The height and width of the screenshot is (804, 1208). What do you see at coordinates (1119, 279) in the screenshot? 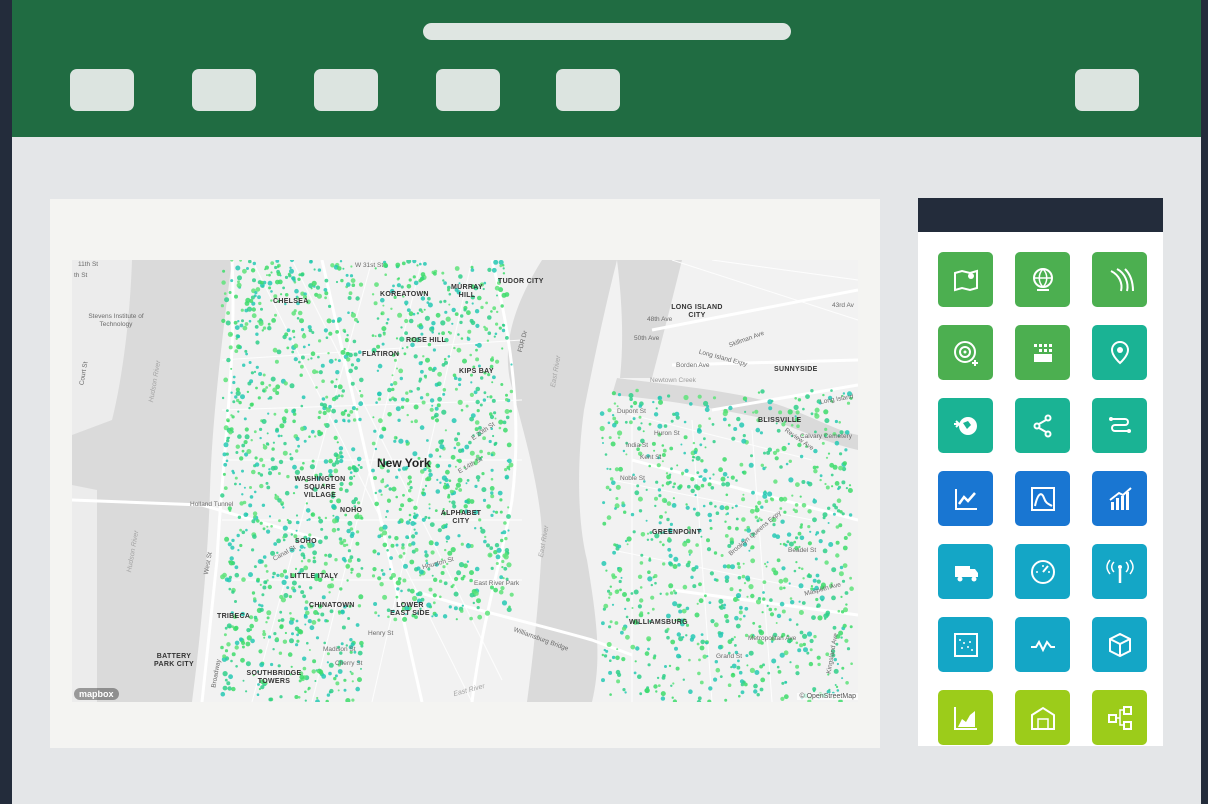
I see `tool-tile-road` at bounding box center [1119, 279].